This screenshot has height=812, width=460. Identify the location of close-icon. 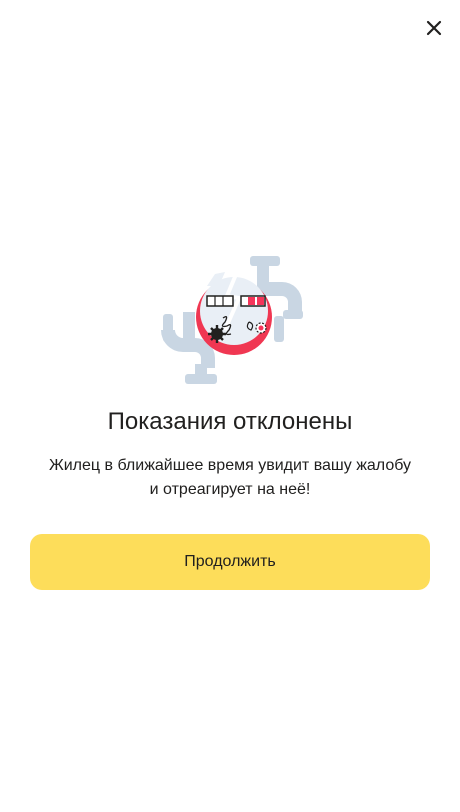
(434, 28).